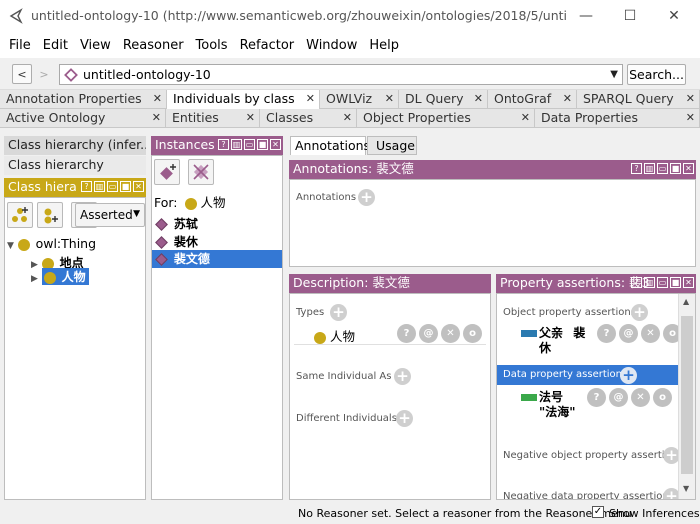  What do you see at coordinates (586, 16) in the screenshot?
I see `minimize-button: —` at bounding box center [586, 16].